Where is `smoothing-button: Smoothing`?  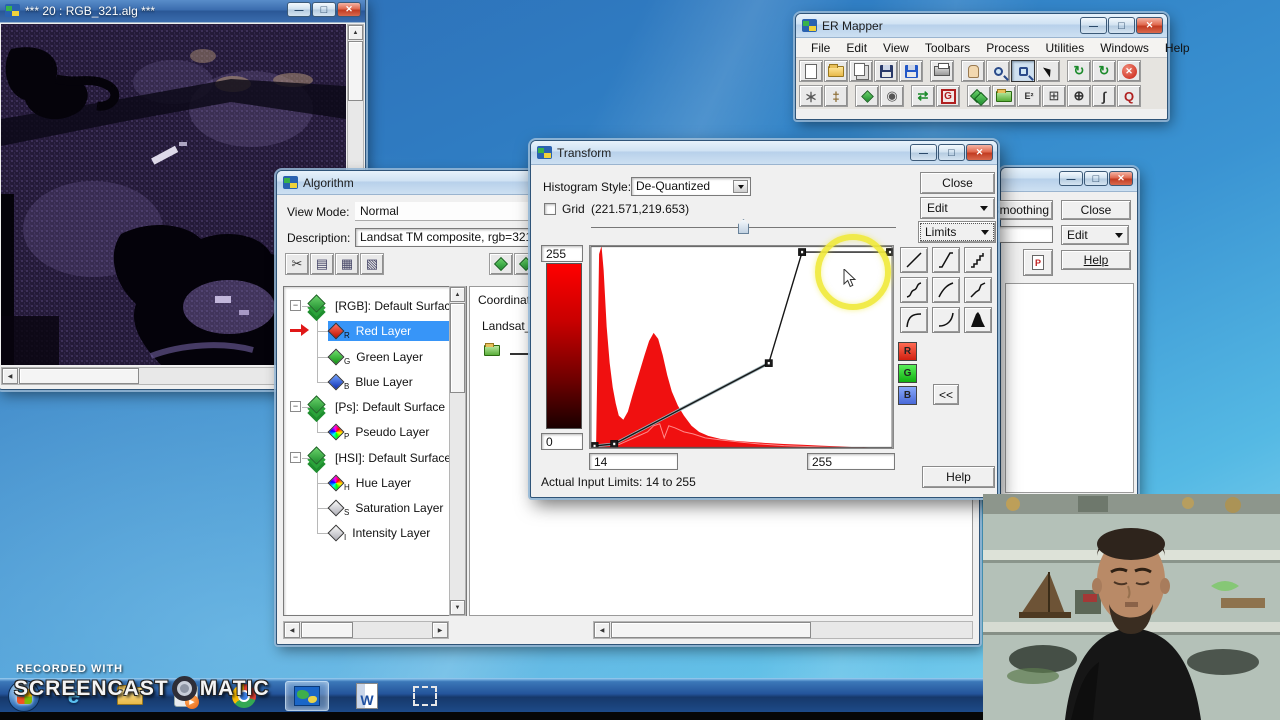 smoothing-button: Smoothing is located at coordinates (1024, 210).